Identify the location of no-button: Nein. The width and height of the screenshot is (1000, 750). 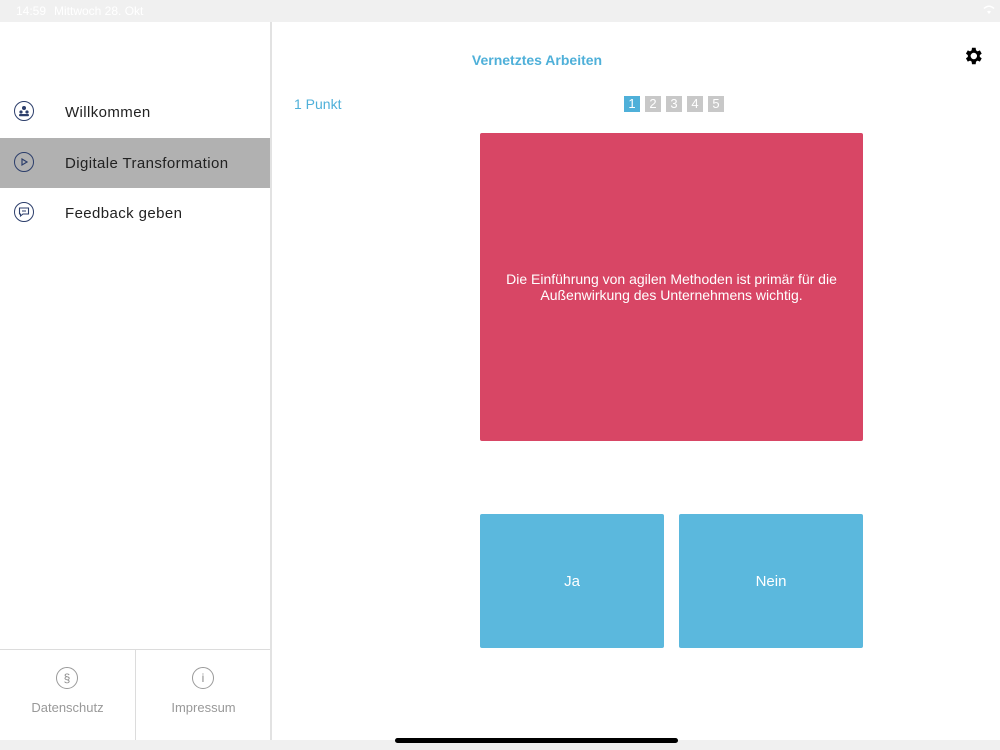
(771, 581).